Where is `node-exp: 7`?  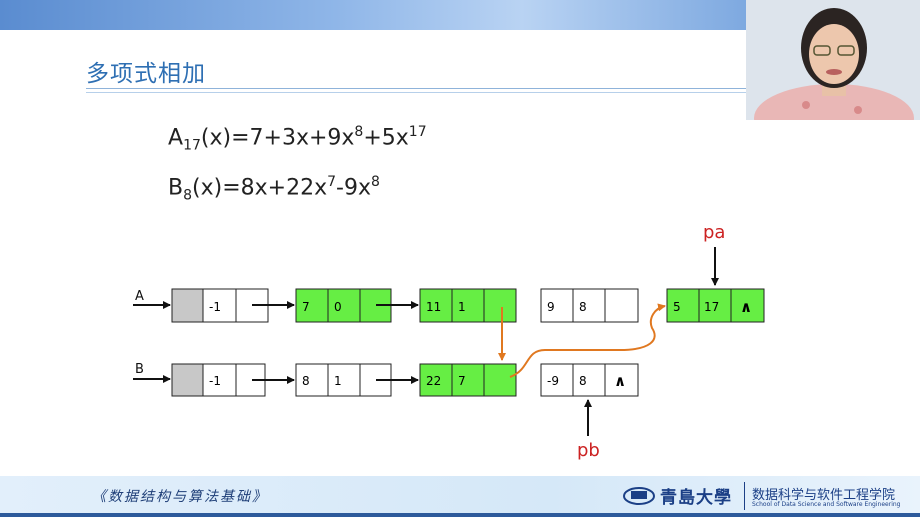 node-exp: 7 is located at coordinates (462, 381).